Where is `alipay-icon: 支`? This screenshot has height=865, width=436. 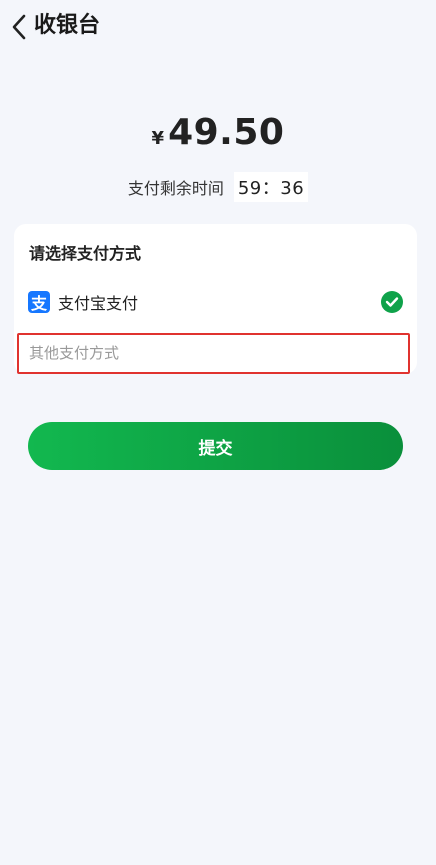 alipay-icon: 支 is located at coordinates (39, 302).